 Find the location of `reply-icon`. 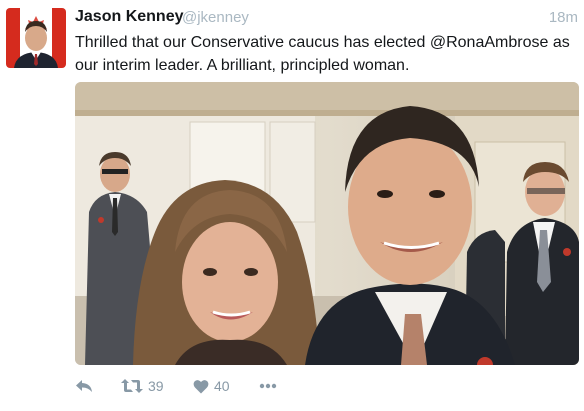

reply-icon is located at coordinates (84, 386).